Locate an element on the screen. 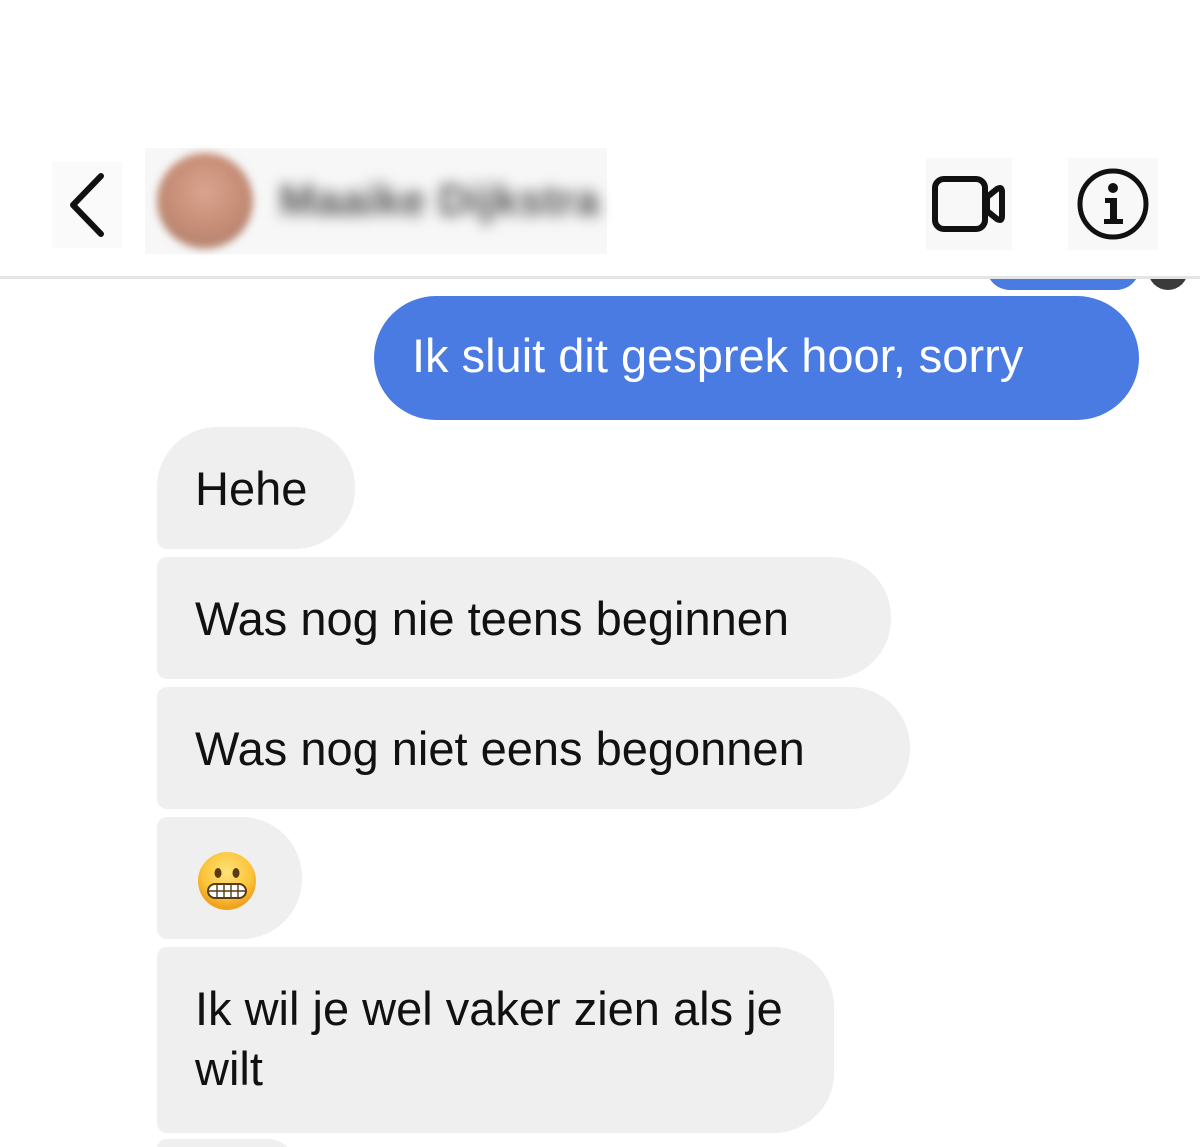 This screenshot has height=1147, width=1200. contact-header: Maaike Dijkstra is located at coordinates (376, 201).